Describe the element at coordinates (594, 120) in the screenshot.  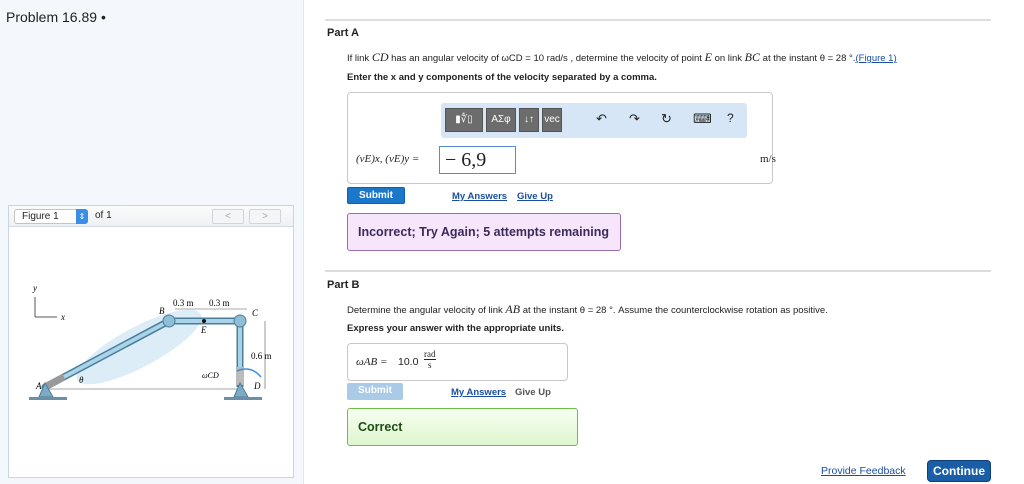
I see `math-toolbar: ▮∜▯ ΑΣφ ↓↑ vec ↶ ↷ ↻ ⌨ ?` at that location.